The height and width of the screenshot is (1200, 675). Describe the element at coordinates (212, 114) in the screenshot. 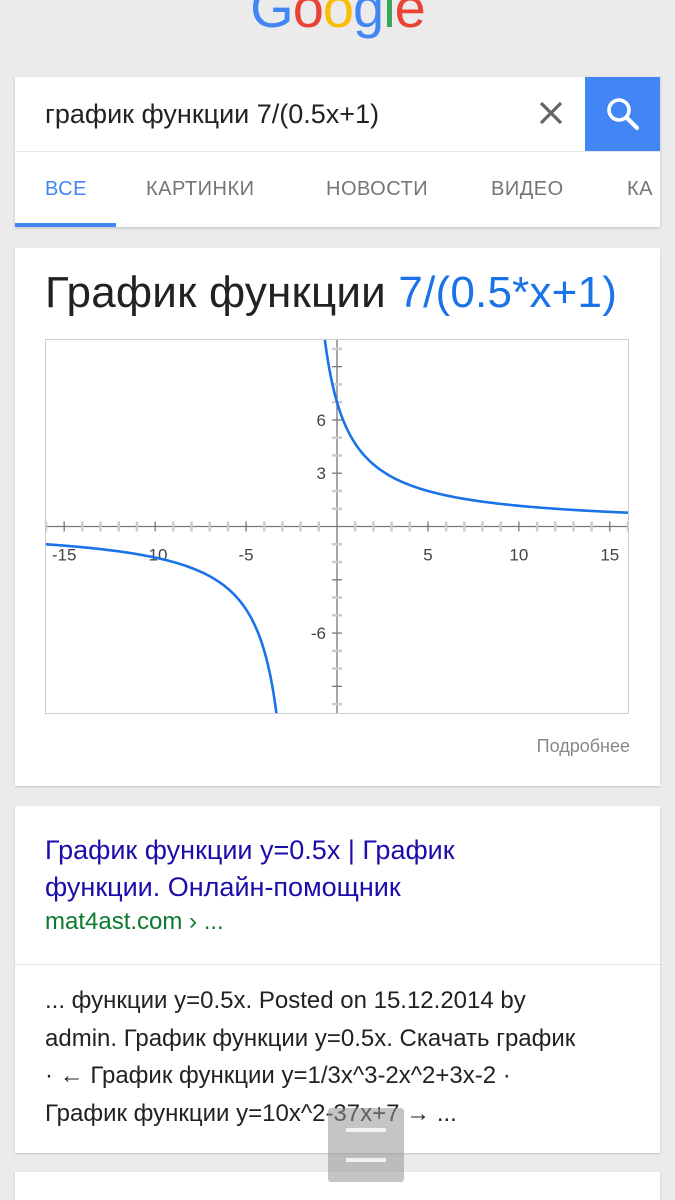

I see `search-input: график функции 7/(0.5x+1)` at that location.